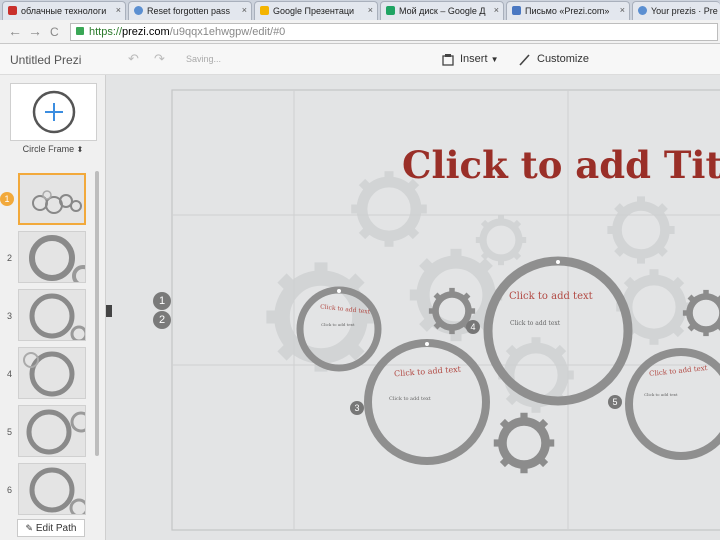 The image size is (720, 540). I want to click on address-bar: https://prezi.com/u9qqx1ehwgpw/edit/#0, so click(394, 32).